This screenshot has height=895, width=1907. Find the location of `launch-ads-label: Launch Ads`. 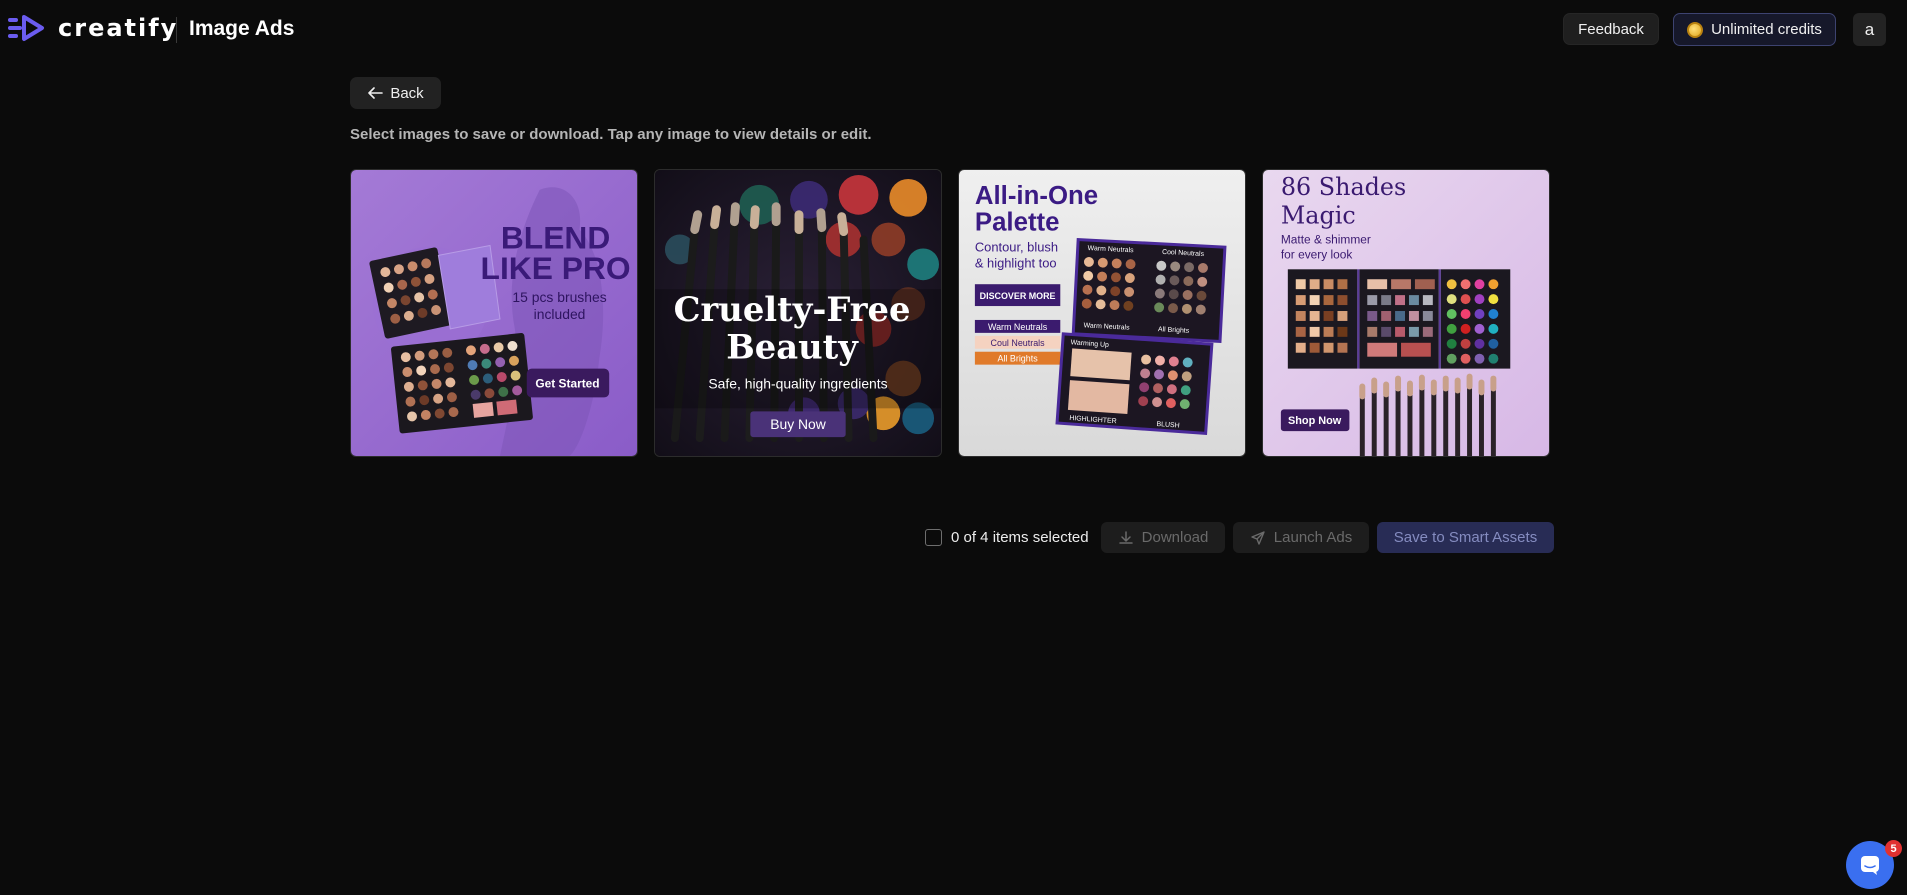

launch-ads-label: Launch Ads is located at coordinates (1313, 537).